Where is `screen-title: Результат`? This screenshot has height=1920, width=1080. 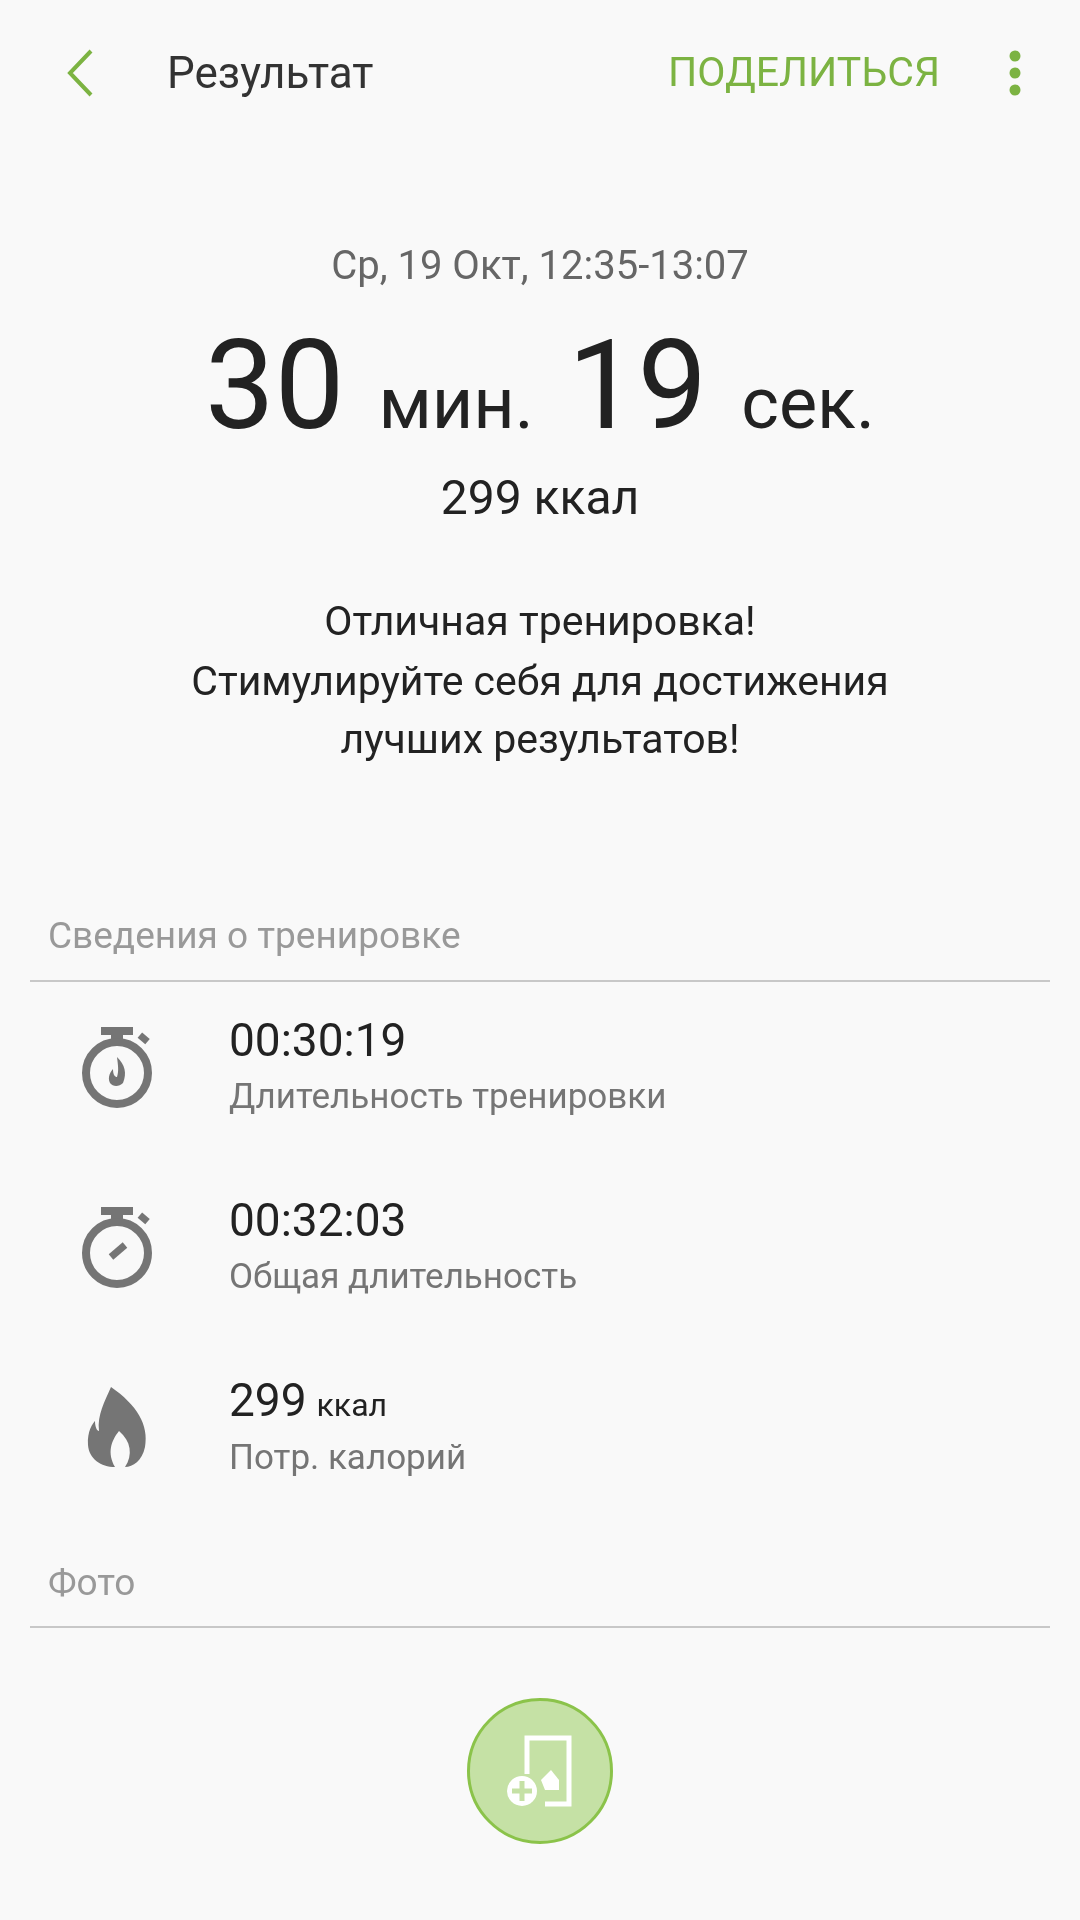 screen-title: Результат is located at coordinates (270, 73).